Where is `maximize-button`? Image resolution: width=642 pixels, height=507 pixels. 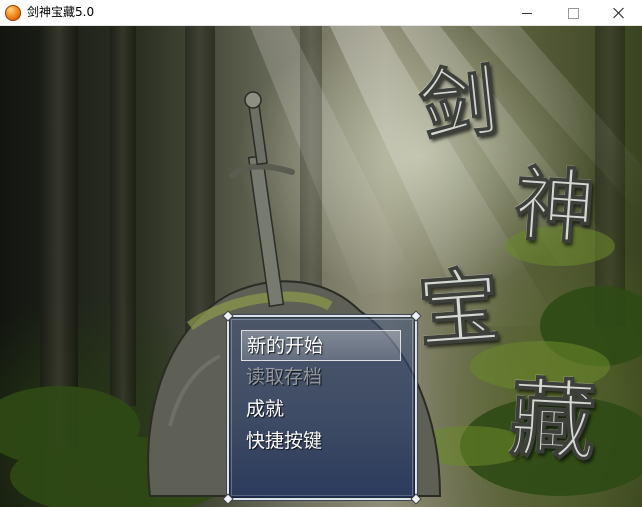 maximize-button is located at coordinates (573, 13).